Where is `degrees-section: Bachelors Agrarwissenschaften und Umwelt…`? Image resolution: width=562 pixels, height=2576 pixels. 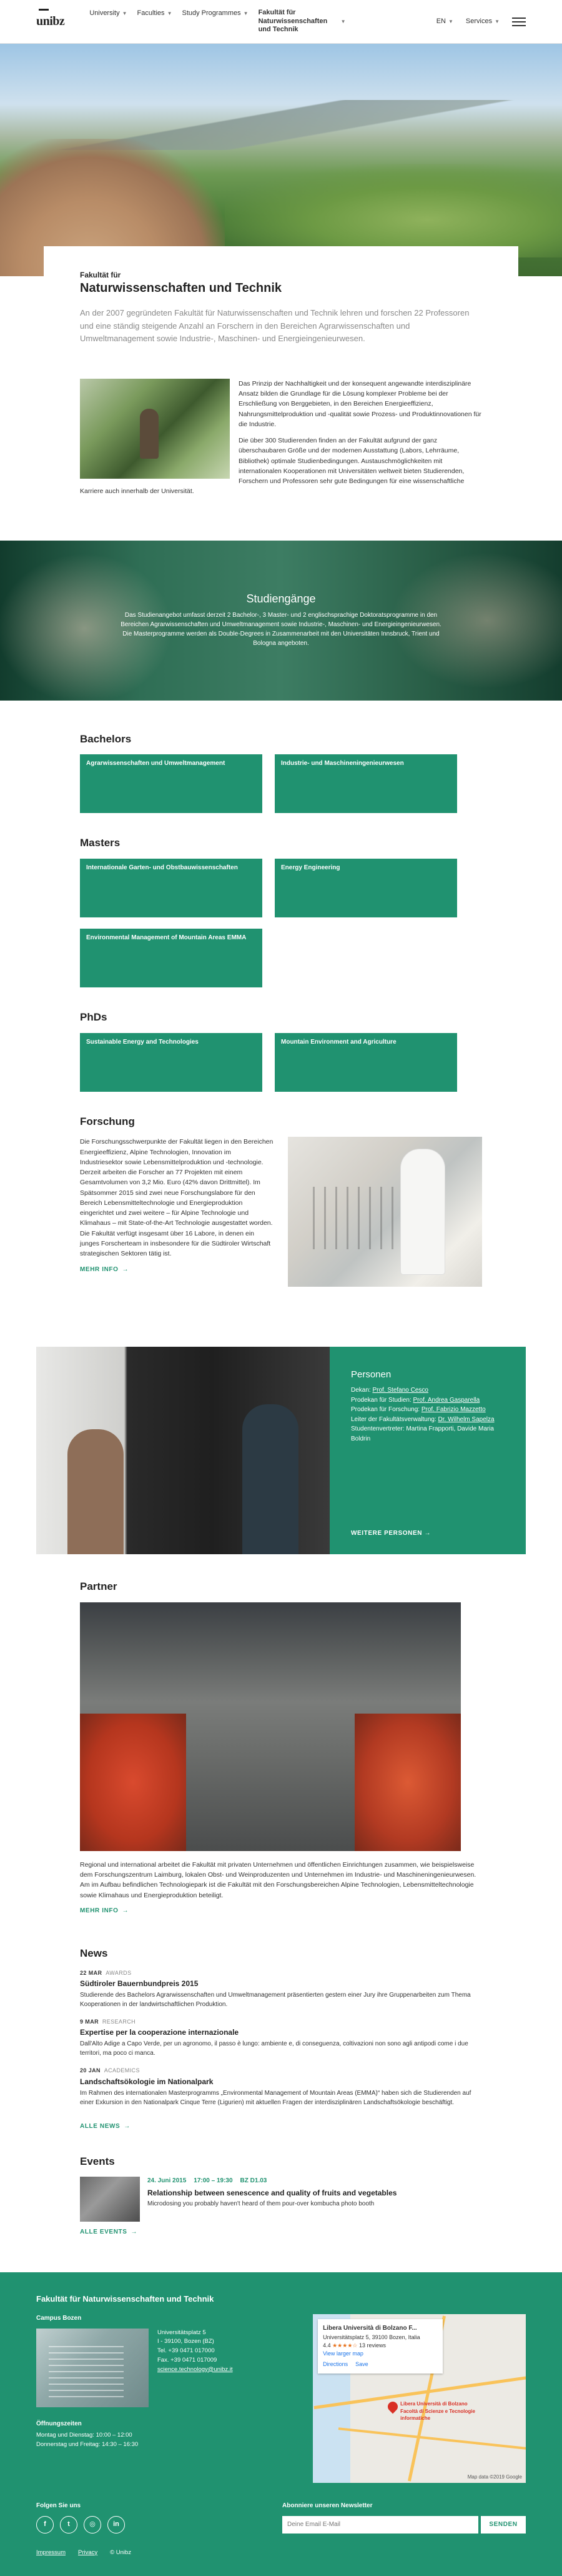
degrees-section: Bachelors Agrarwissenschaften und Umwelt… is located at coordinates (281, 912).